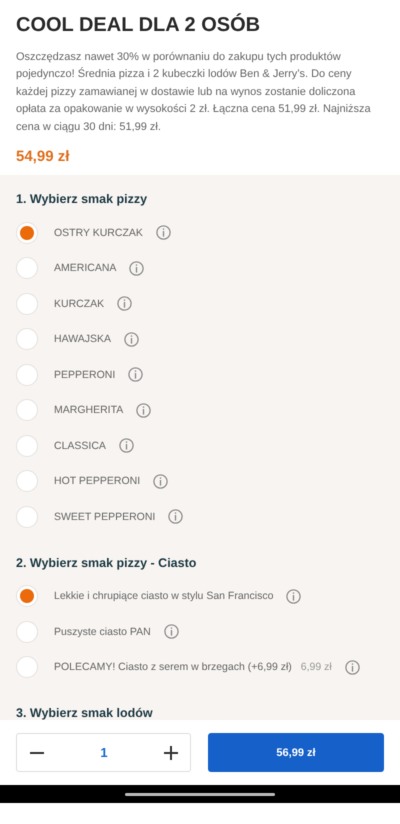 This screenshot has width=400, height=824. What do you see at coordinates (194, 92) in the screenshot?
I see `product-description: Oszczędzasz nawet 30% w porównaniu do zakupu tych produktów pojedynczo! Średnia pizza i 2 kubeczki lodów Ben & Jerry’s. Do ceny każdej pizzy zamawianej w dostawie lub na wynos zostanie doliczona opłata za opakowanie w wysokości 2 zł. Łączna cena 51,99 zł. Najniższa cena w ciągu 30 dni: 51,99 zł.` at bounding box center [194, 92].